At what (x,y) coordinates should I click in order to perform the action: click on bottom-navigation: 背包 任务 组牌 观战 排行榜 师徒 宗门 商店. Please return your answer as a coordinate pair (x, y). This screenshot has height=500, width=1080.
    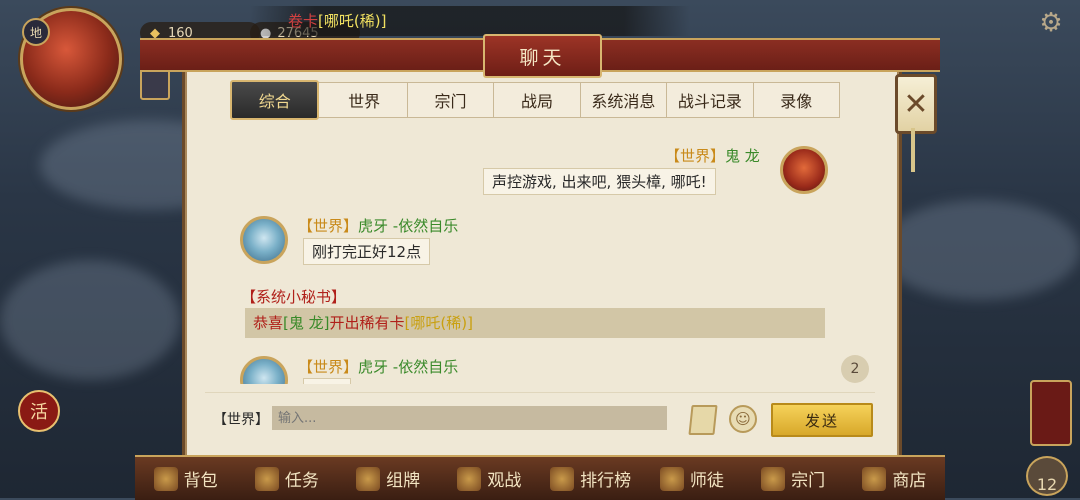
    Looking at the image, I should click on (540, 477).